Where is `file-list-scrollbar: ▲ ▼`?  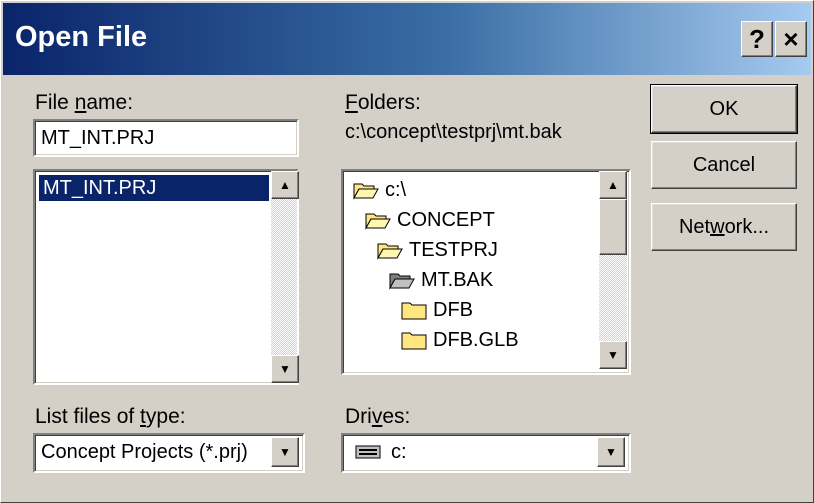
file-list-scrollbar: ▲ ▼ is located at coordinates (285, 277).